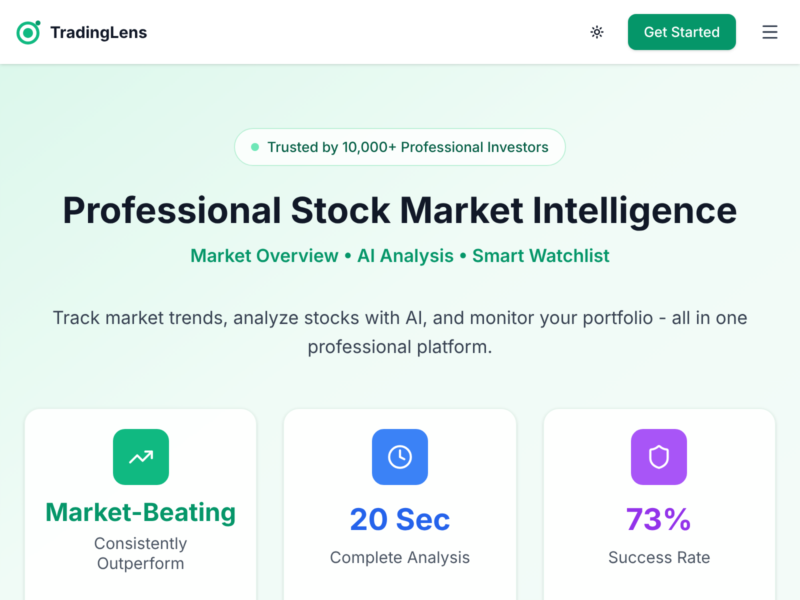 The width and height of the screenshot is (800, 600). I want to click on stat-label: Success Rate, so click(659, 557).